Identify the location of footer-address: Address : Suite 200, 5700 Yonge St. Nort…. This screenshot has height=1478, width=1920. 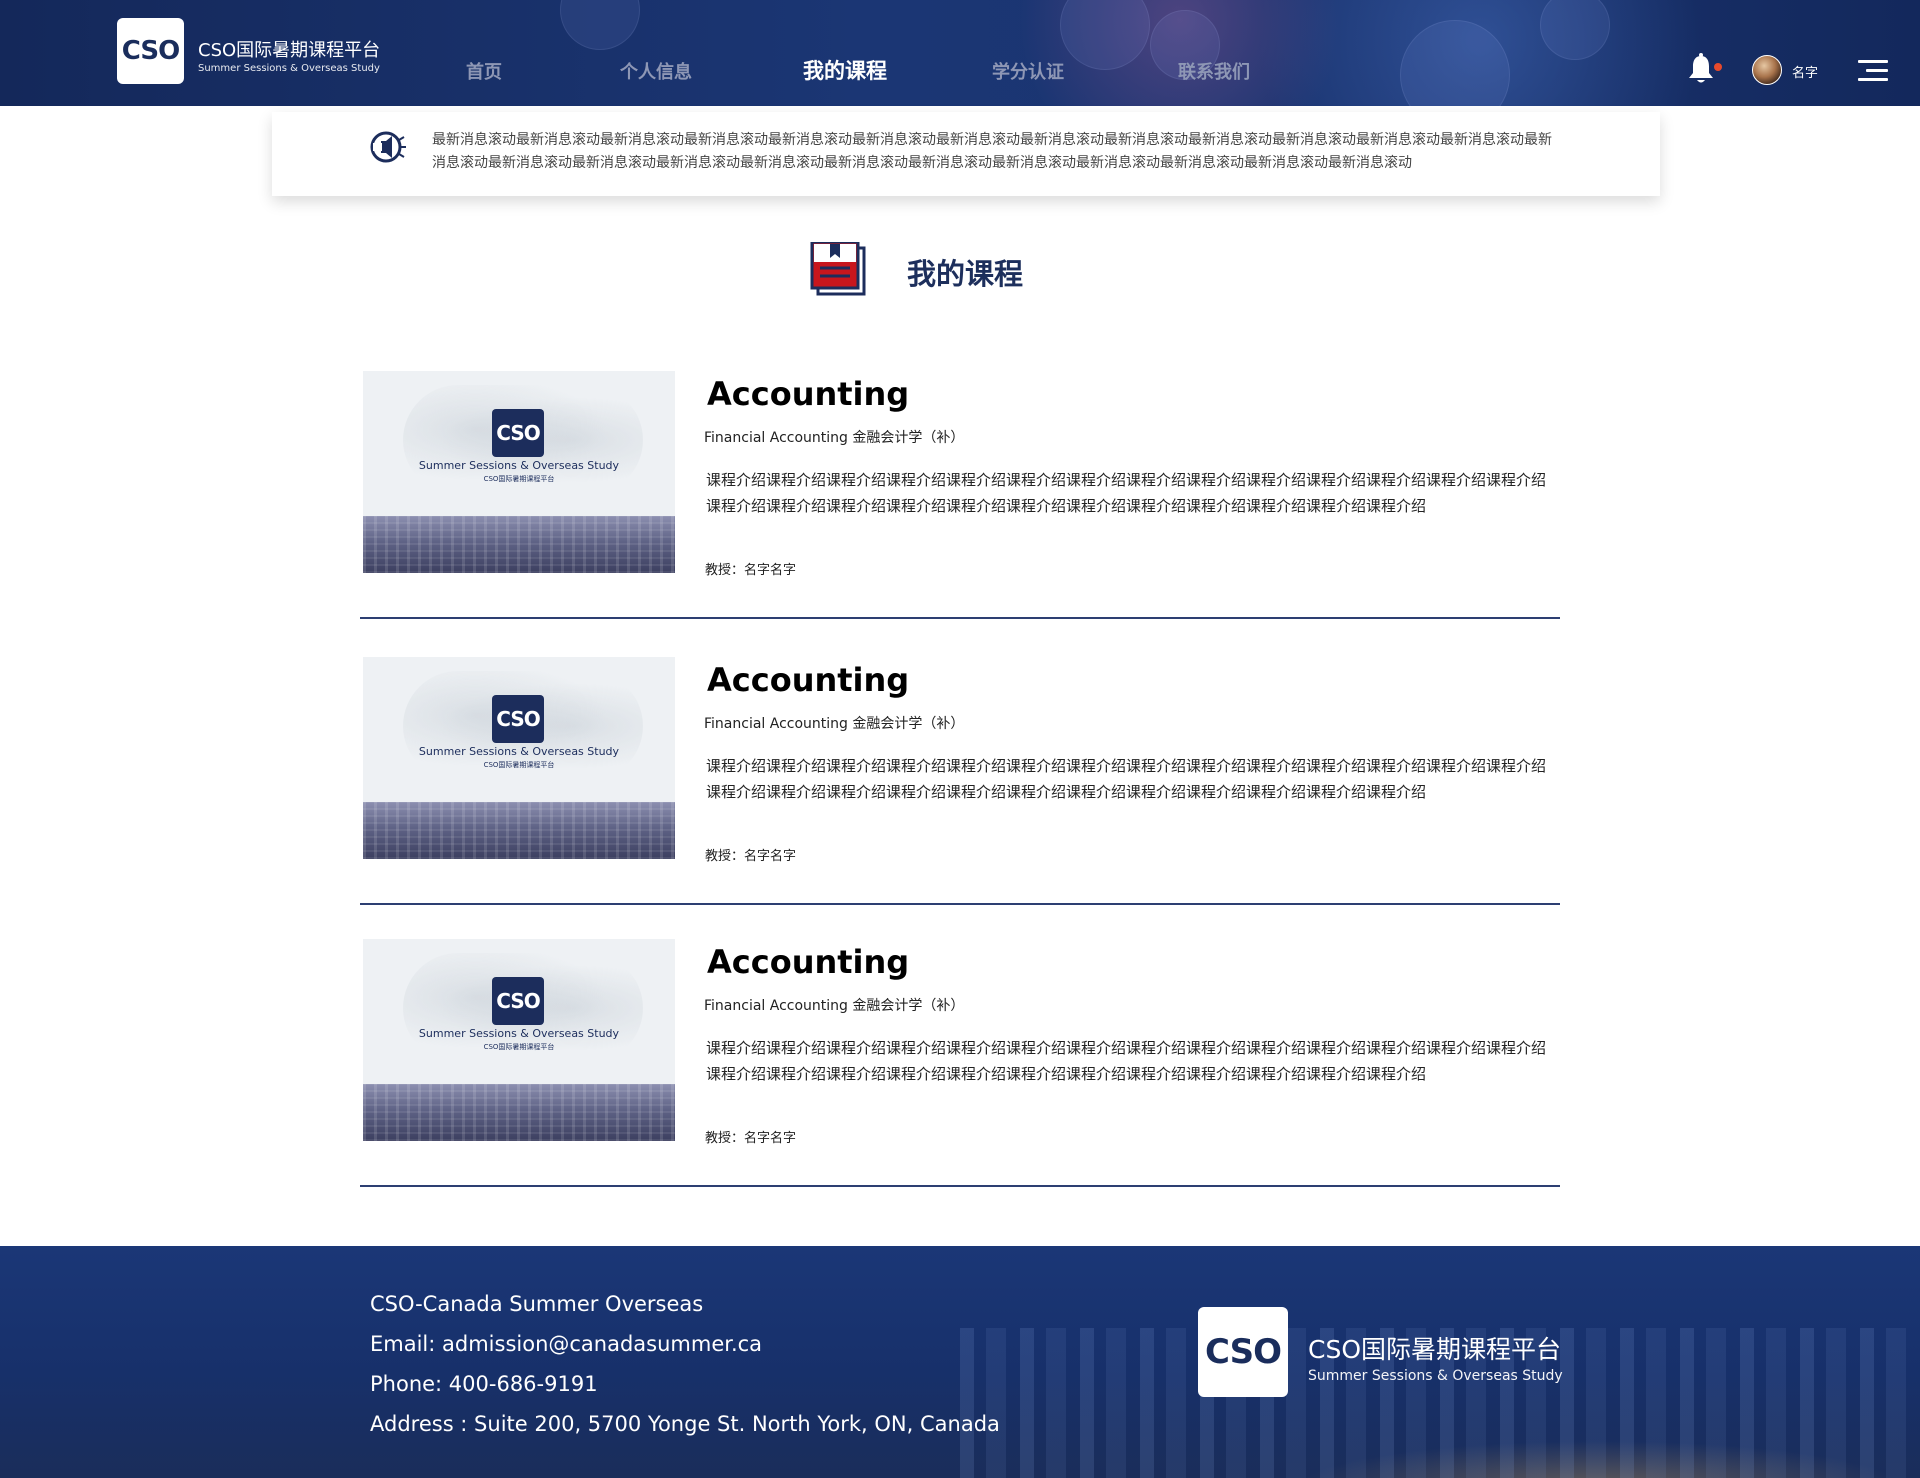
(685, 1424).